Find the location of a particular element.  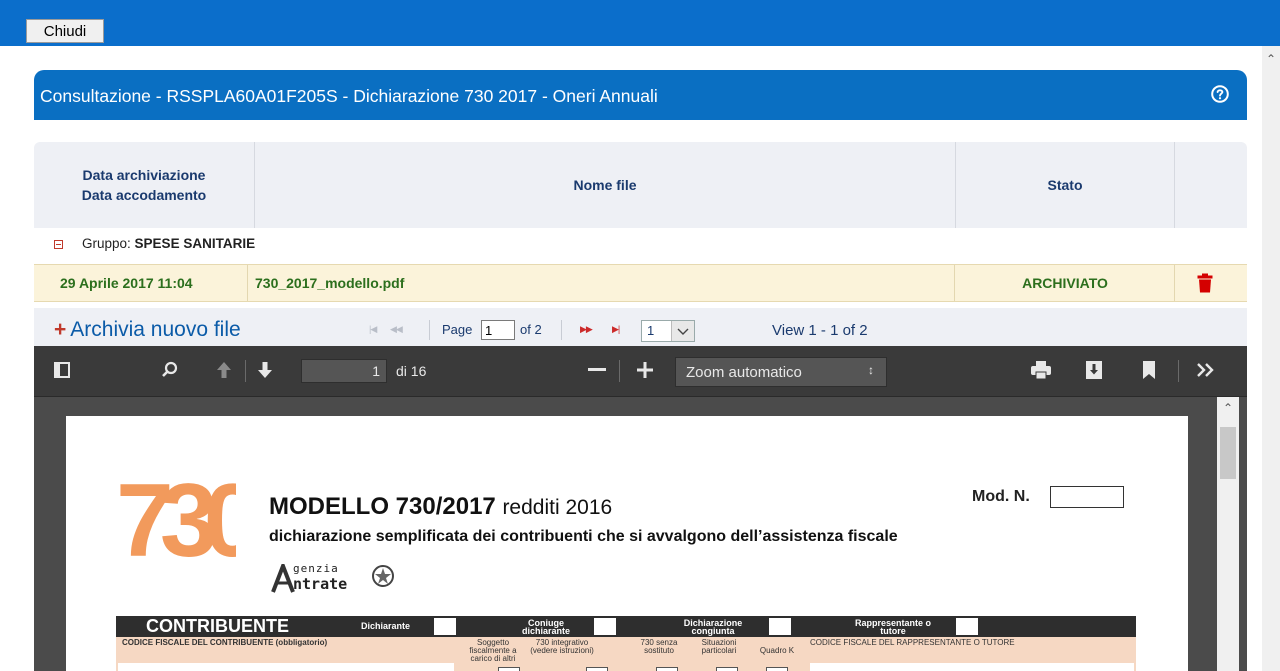

document-title-sub: redditi 2016 is located at coordinates (557, 507).